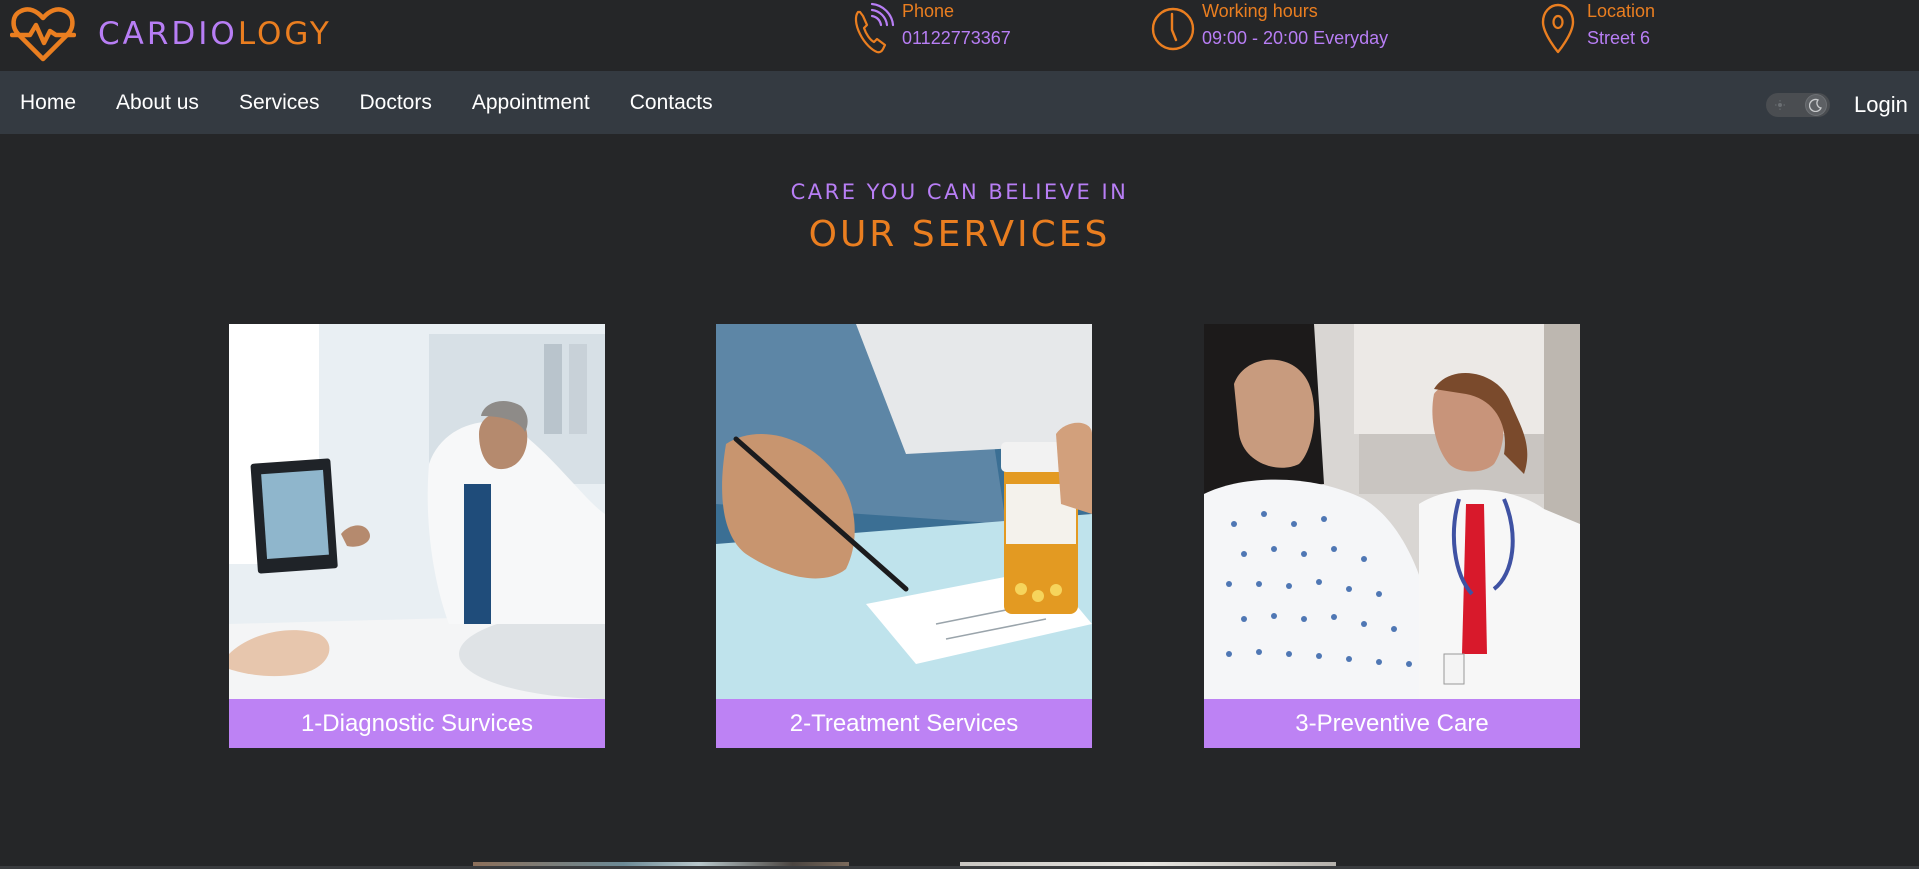 The image size is (1919, 869). What do you see at coordinates (928, 11) in the screenshot?
I see `phone-label: Phone` at bounding box center [928, 11].